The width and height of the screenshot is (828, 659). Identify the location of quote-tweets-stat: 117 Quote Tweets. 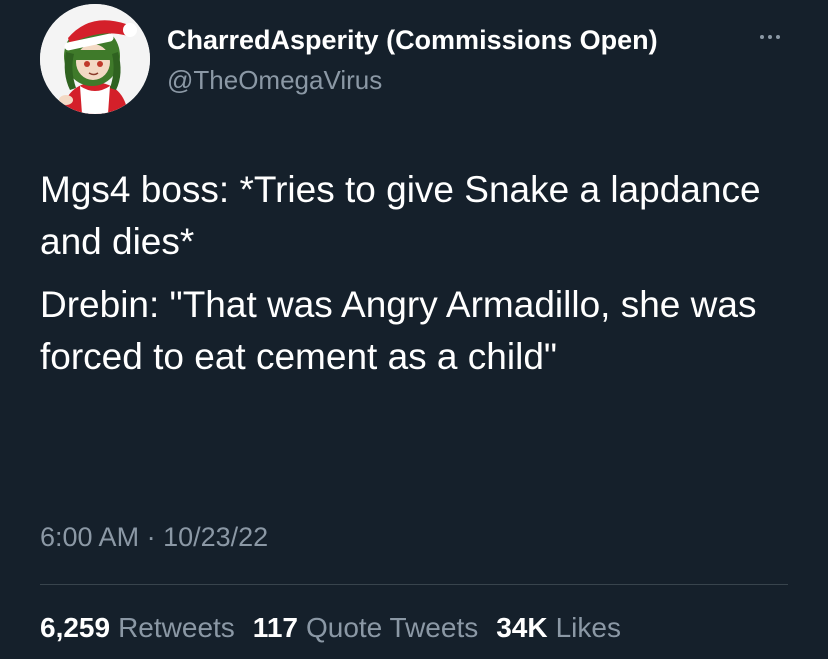
(365, 628).